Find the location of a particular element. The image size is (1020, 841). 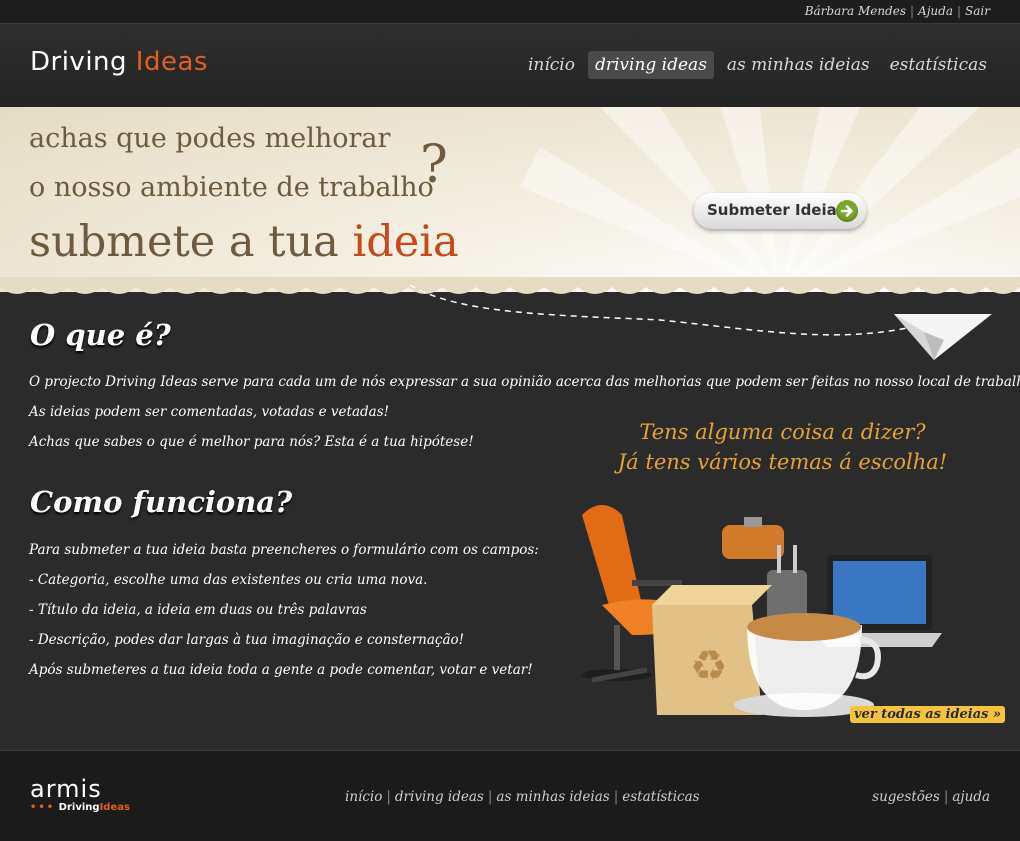

footer-brand: armis is located at coordinates (66, 789).